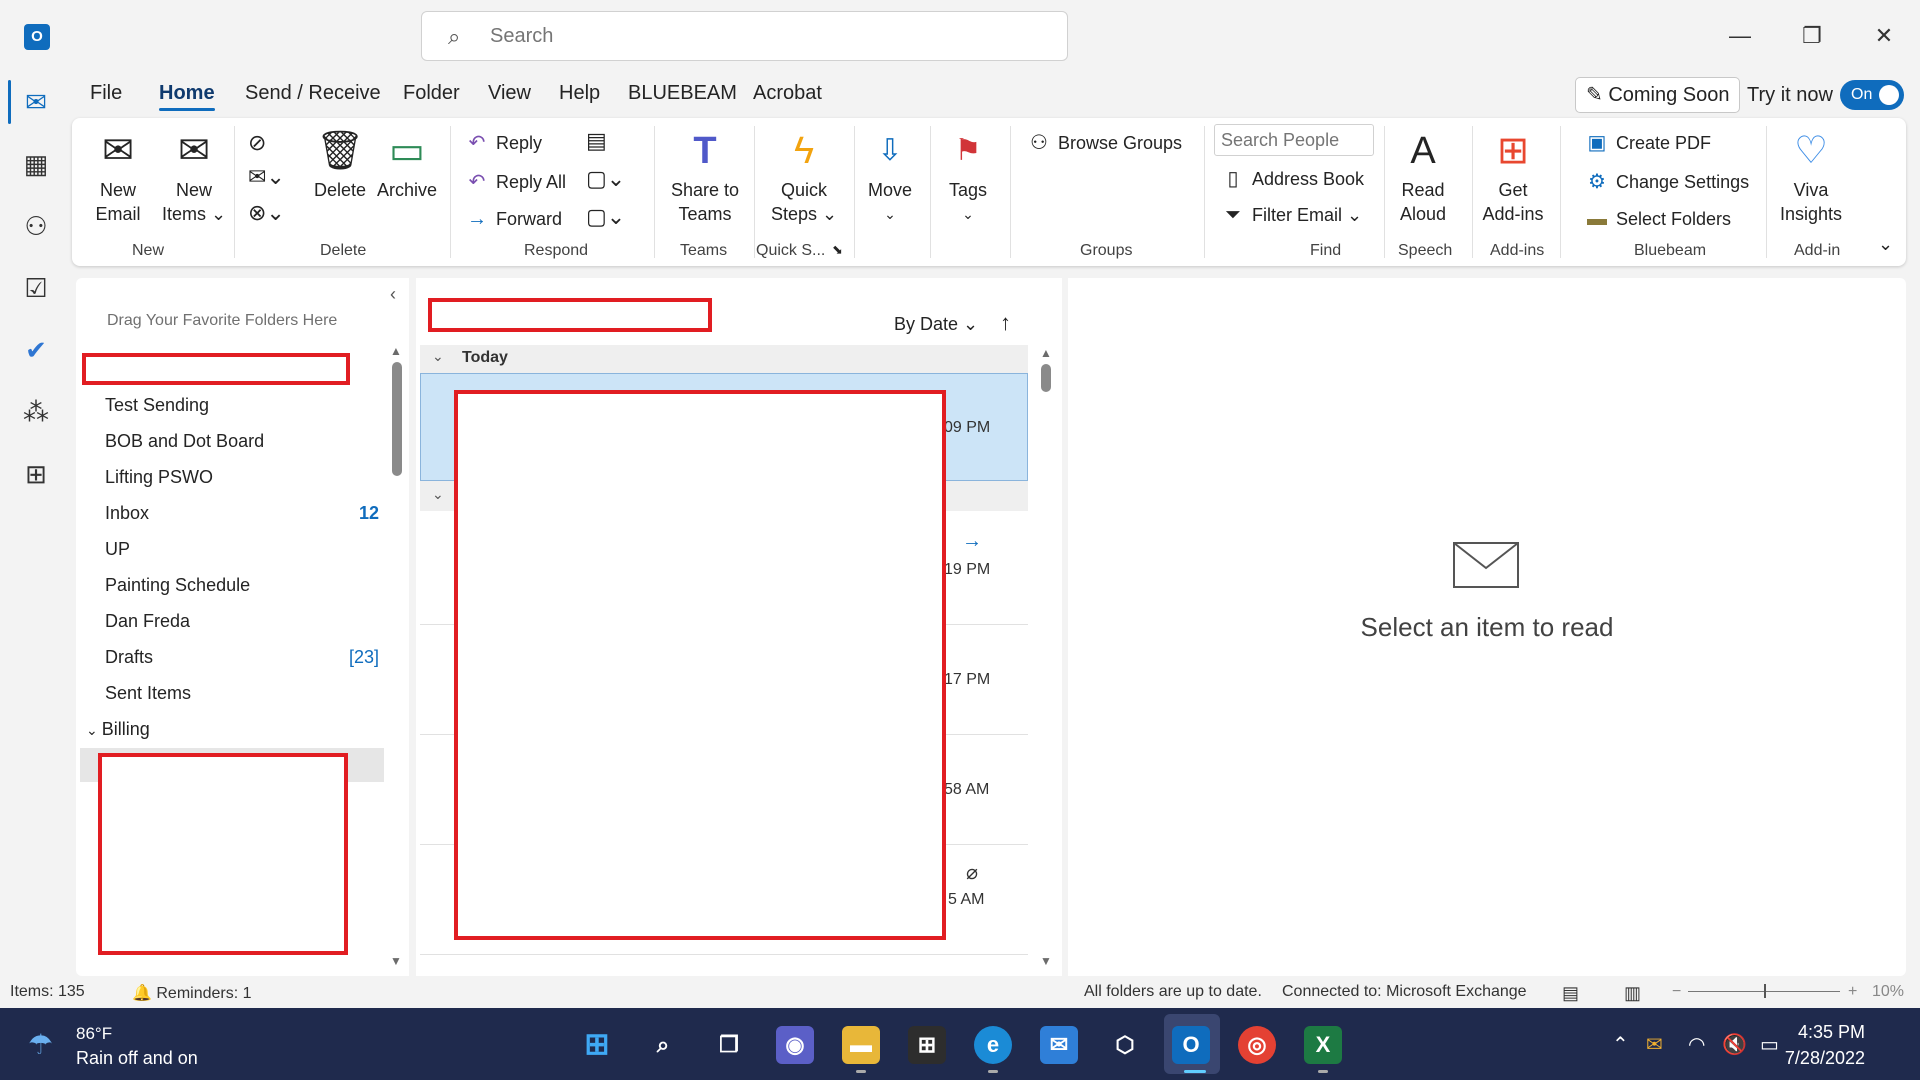  I want to click on tab-view: View, so click(509, 93).